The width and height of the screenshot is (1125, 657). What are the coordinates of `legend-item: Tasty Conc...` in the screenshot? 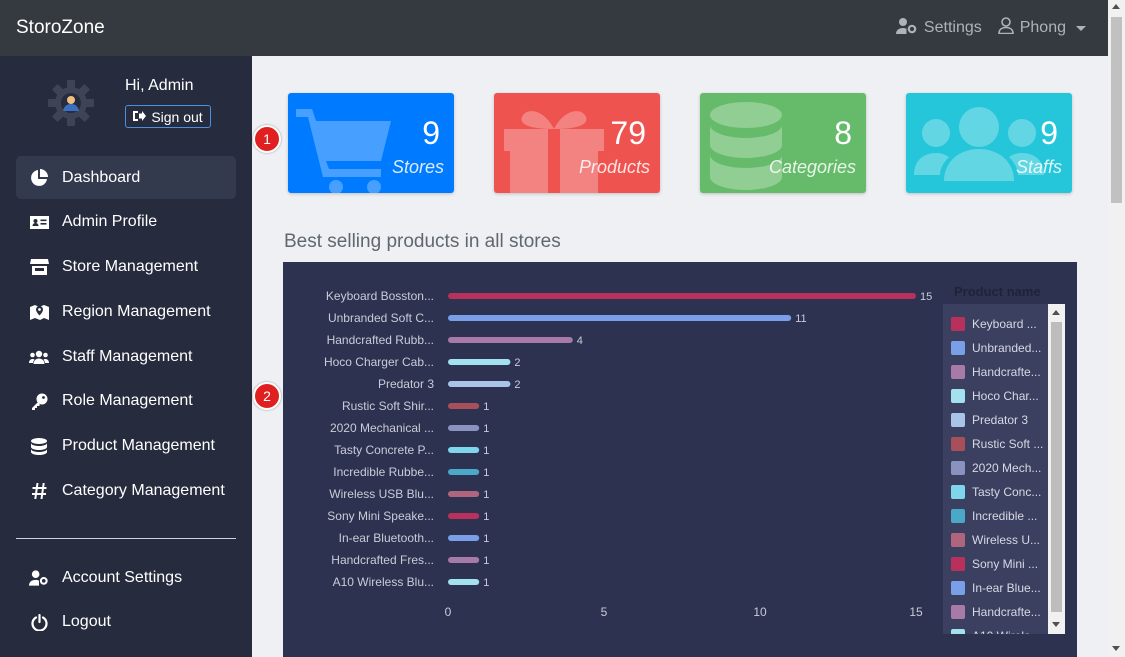 It's located at (997, 492).